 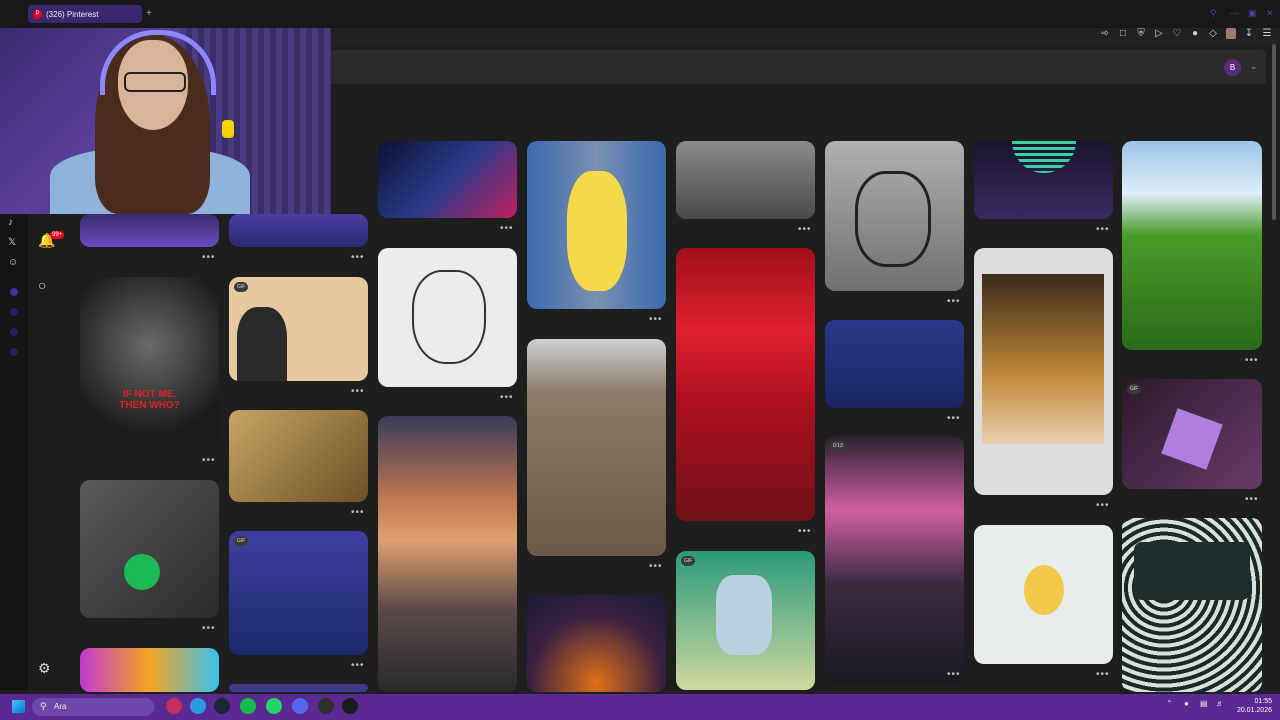 I want to click on play-icon: ▷, so click(x=1159, y=33).